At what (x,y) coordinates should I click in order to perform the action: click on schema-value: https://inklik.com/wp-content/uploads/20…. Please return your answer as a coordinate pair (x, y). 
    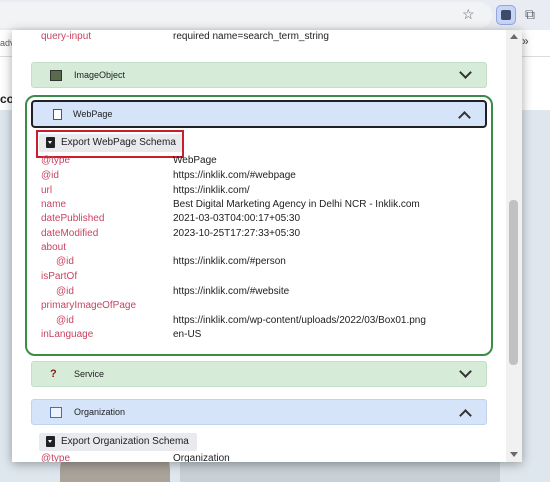
    Looking at the image, I should click on (299, 320).